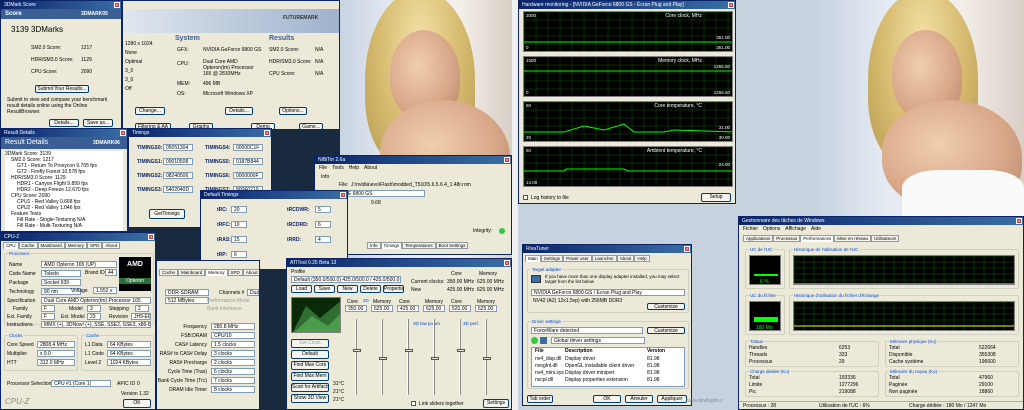 Image resolution: width=1024 pixels, height=410 pixels. What do you see at coordinates (540, 399) in the screenshot?
I see `tab-order-button: Tab order` at bounding box center [540, 399].